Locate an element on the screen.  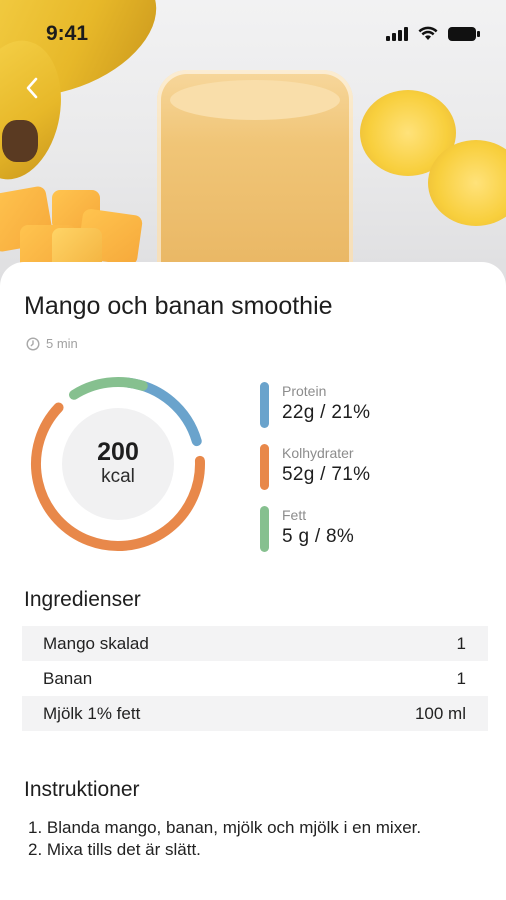
status-bar: 9:41 is located at coordinates (253, 32).